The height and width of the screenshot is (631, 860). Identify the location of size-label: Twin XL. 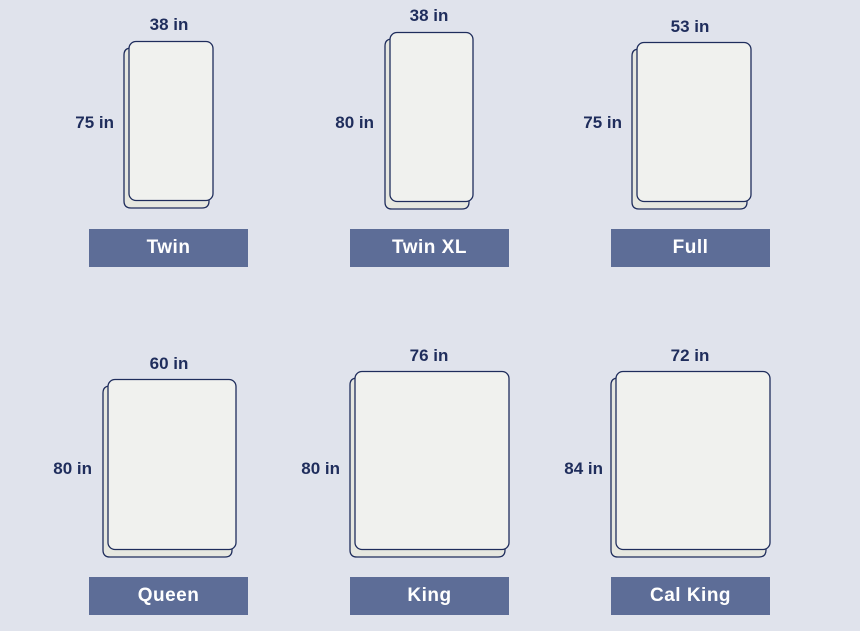
(429, 248).